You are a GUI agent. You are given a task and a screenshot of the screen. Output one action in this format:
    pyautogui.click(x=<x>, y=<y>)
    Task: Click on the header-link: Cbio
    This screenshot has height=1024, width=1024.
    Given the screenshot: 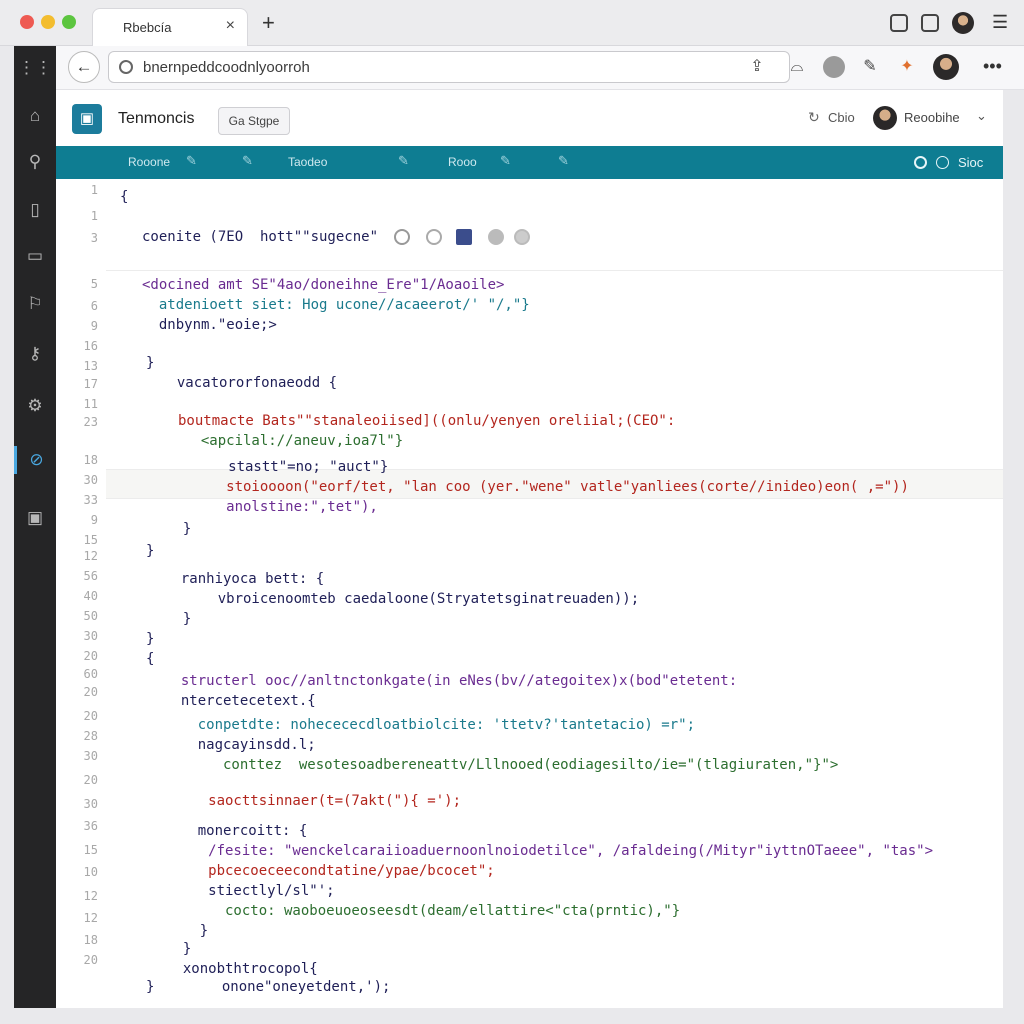 What is the action you would take?
    pyautogui.click(x=841, y=117)
    